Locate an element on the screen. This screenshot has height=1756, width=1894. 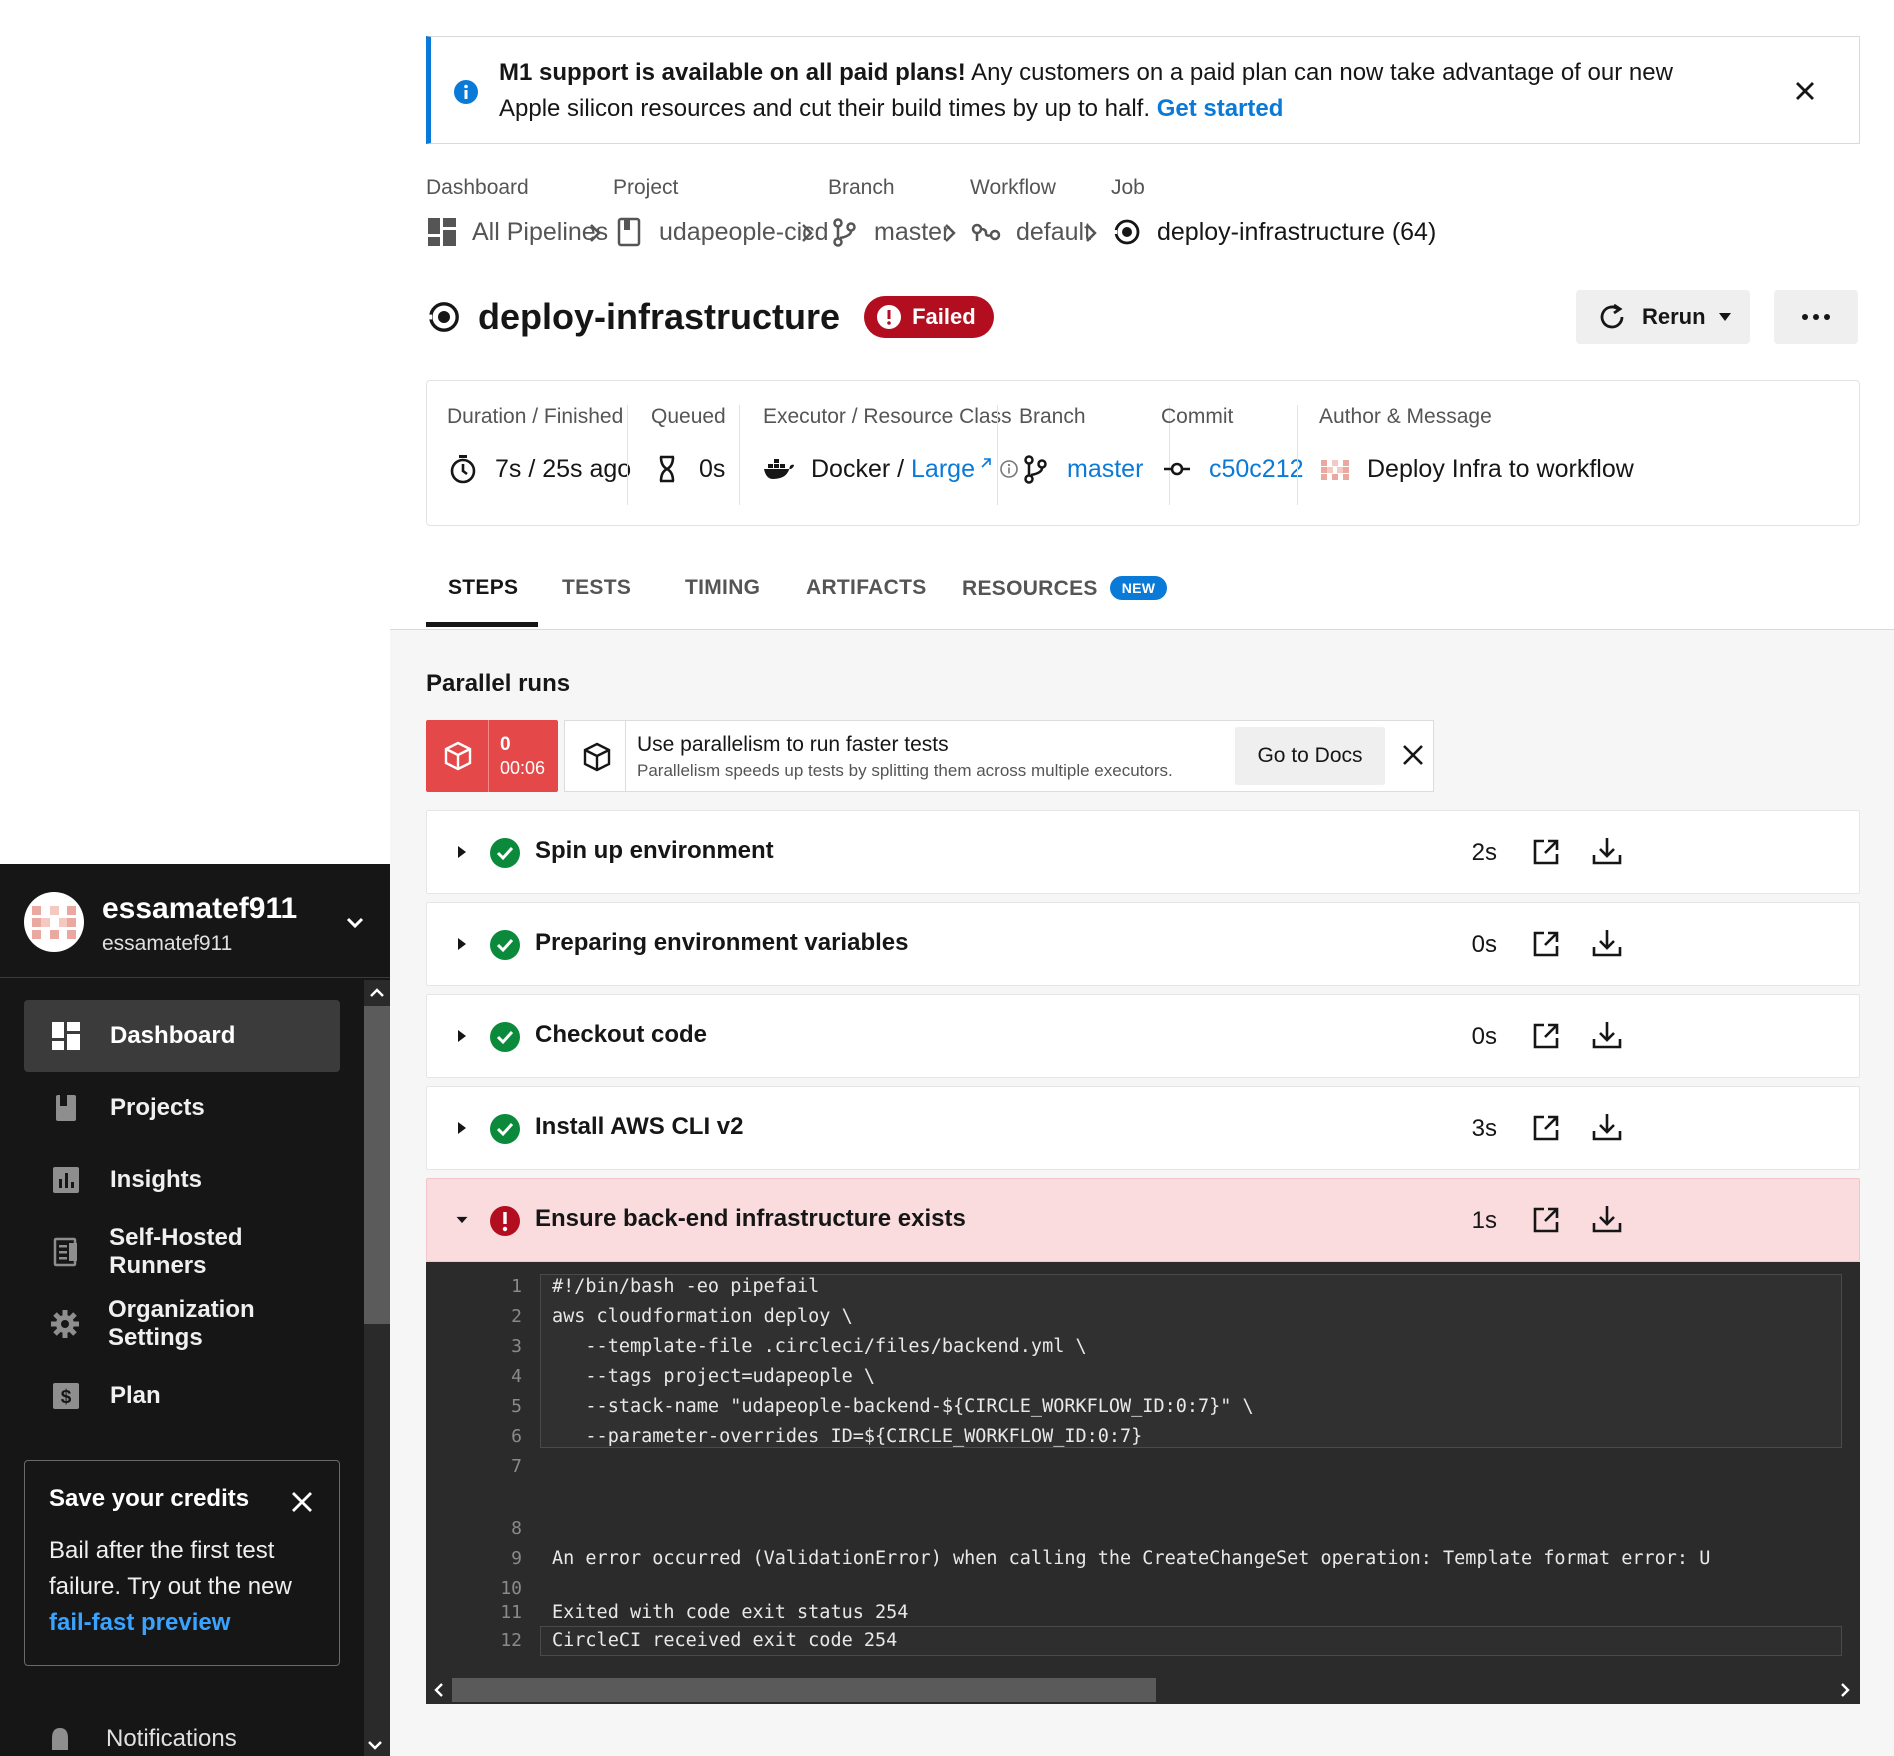
sidebar-blank-area is located at coordinates (195, 432).